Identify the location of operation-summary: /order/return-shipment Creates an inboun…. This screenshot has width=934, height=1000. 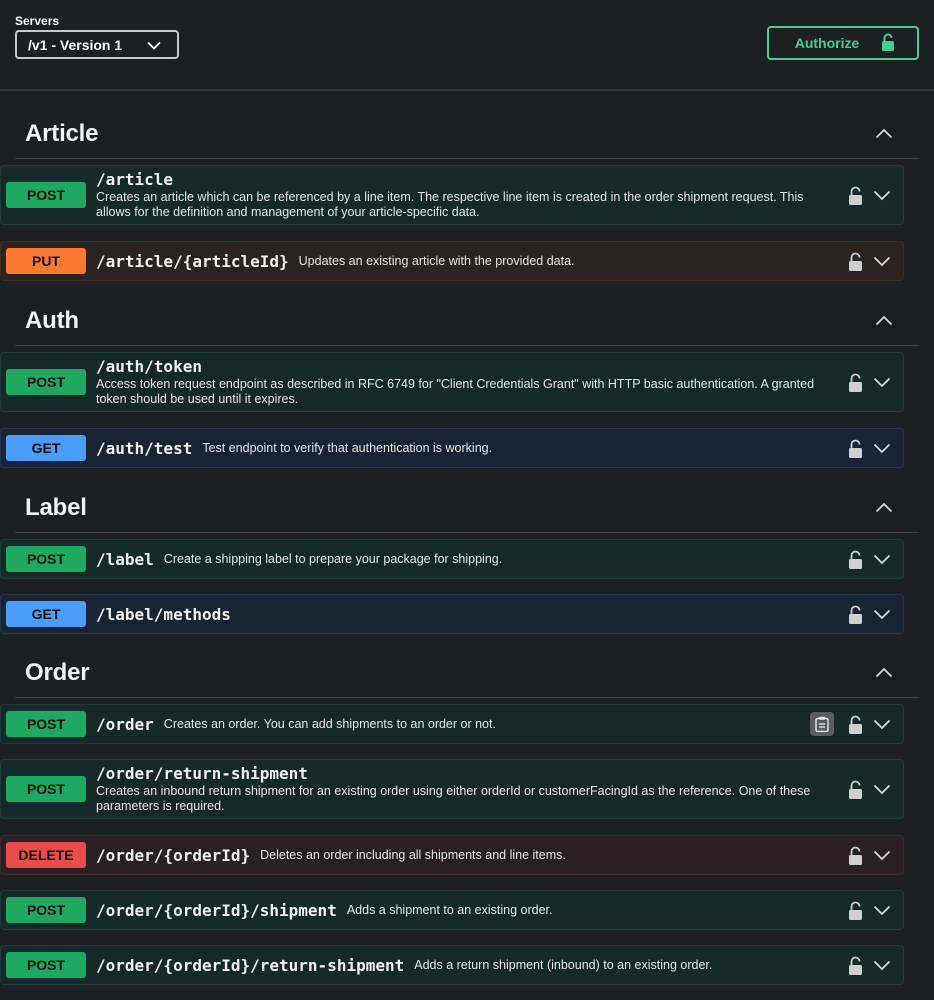
(499, 789).